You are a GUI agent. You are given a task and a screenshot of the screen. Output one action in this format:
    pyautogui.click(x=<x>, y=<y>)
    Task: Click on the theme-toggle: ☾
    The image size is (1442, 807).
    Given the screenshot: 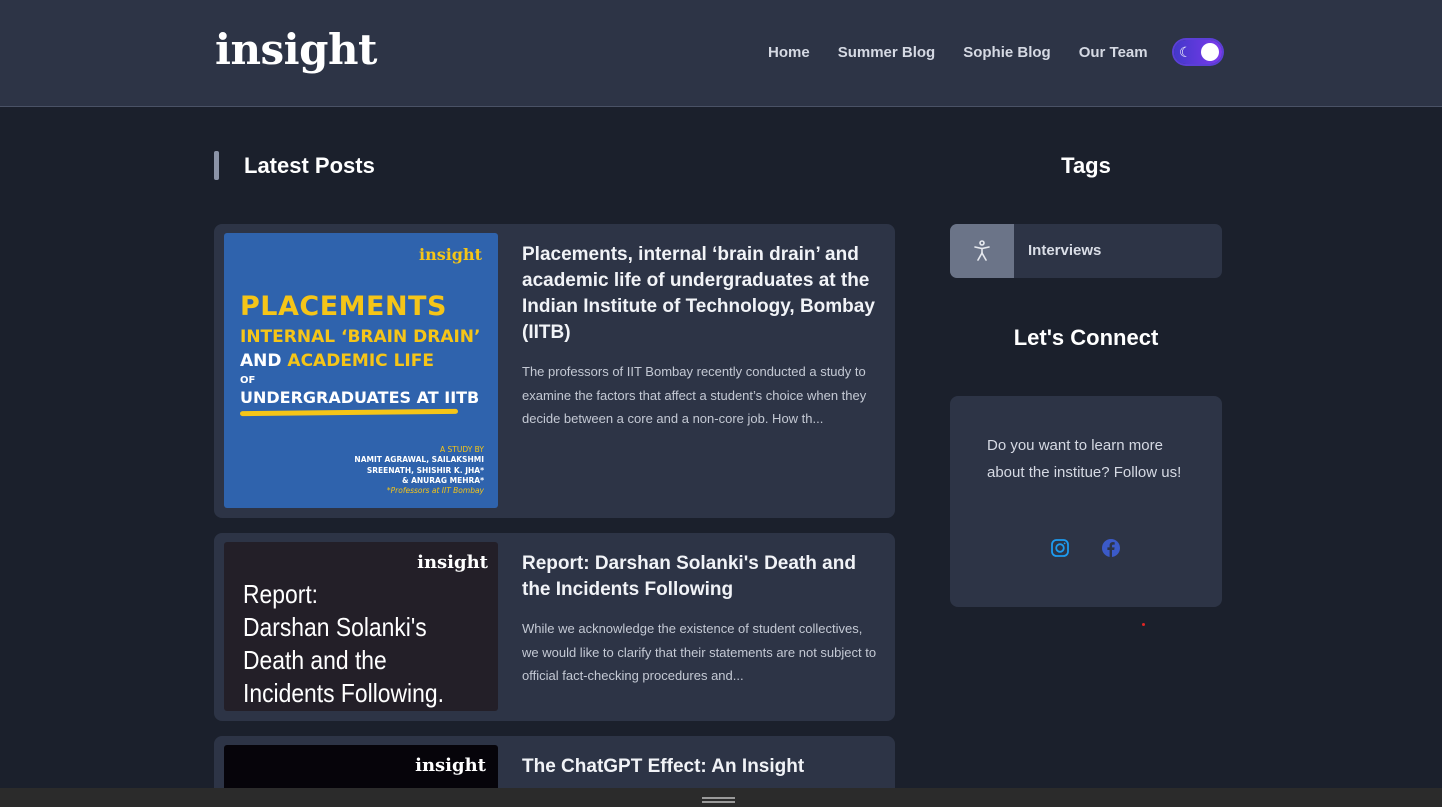 What is the action you would take?
    pyautogui.click(x=1198, y=52)
    